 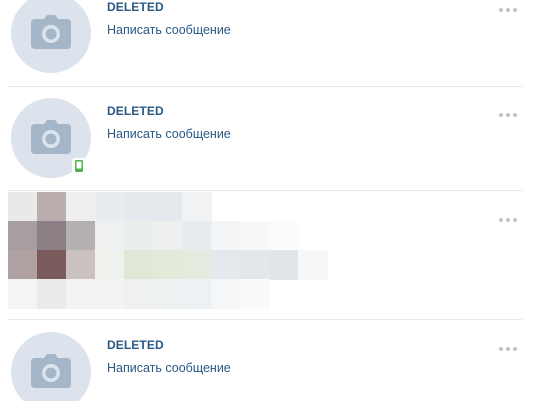 I want to click on mobile-online-badge, so click(x=79, y=166).